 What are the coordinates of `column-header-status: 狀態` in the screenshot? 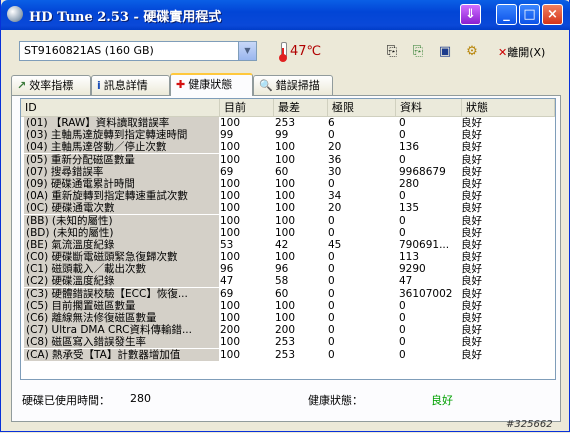 It's located at (508, 107).